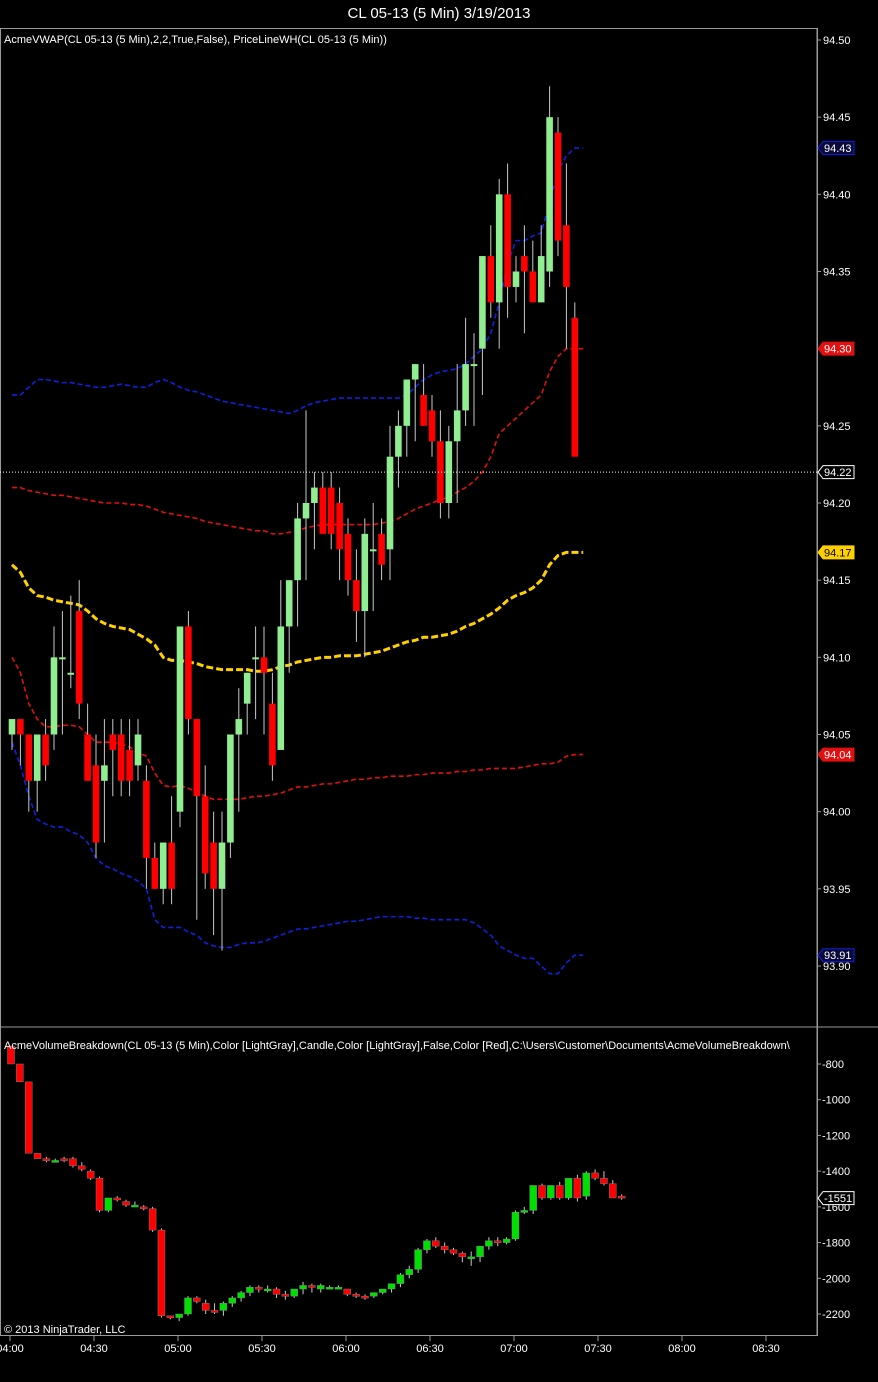  What do you see at coordinates (836, 1279) in the screenshot?
I see `volume-tick-label: -2000` at bounding box center [836, 1279].